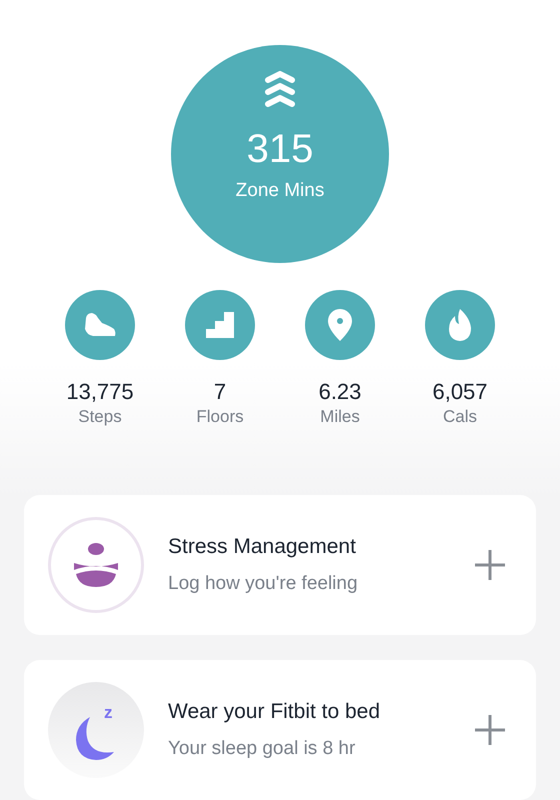  What do you see at coordinates (100, 392) in the screenshot?
I see `stat-value: 13,775` at bounding box center [100, 392].